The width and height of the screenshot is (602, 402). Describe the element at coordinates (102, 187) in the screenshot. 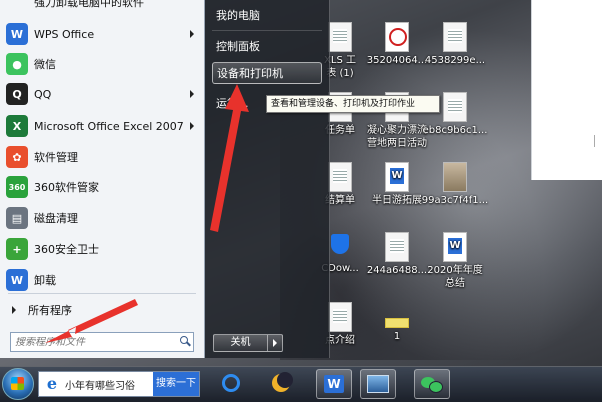

I see `start-menu-item-6: 360 360软件管家` at that location.